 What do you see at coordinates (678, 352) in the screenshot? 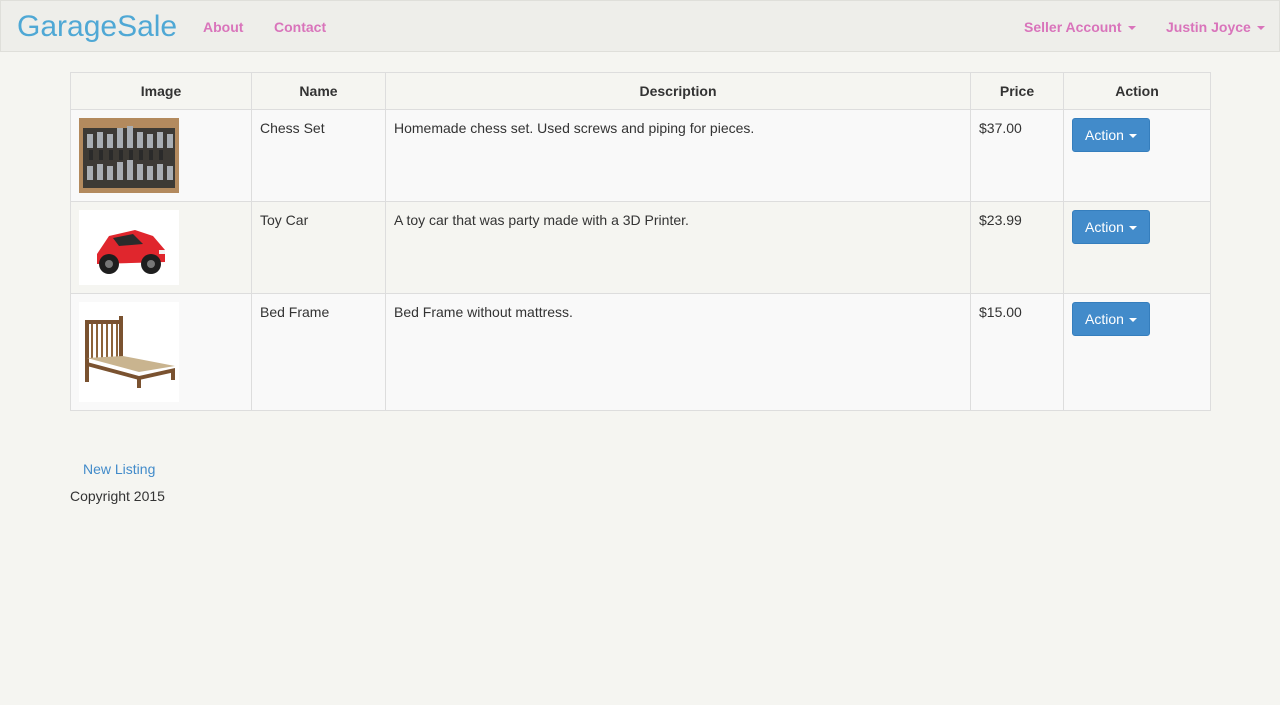
I see `item-description: Bed Frame without mattress.` at bounding box center [678, 352].